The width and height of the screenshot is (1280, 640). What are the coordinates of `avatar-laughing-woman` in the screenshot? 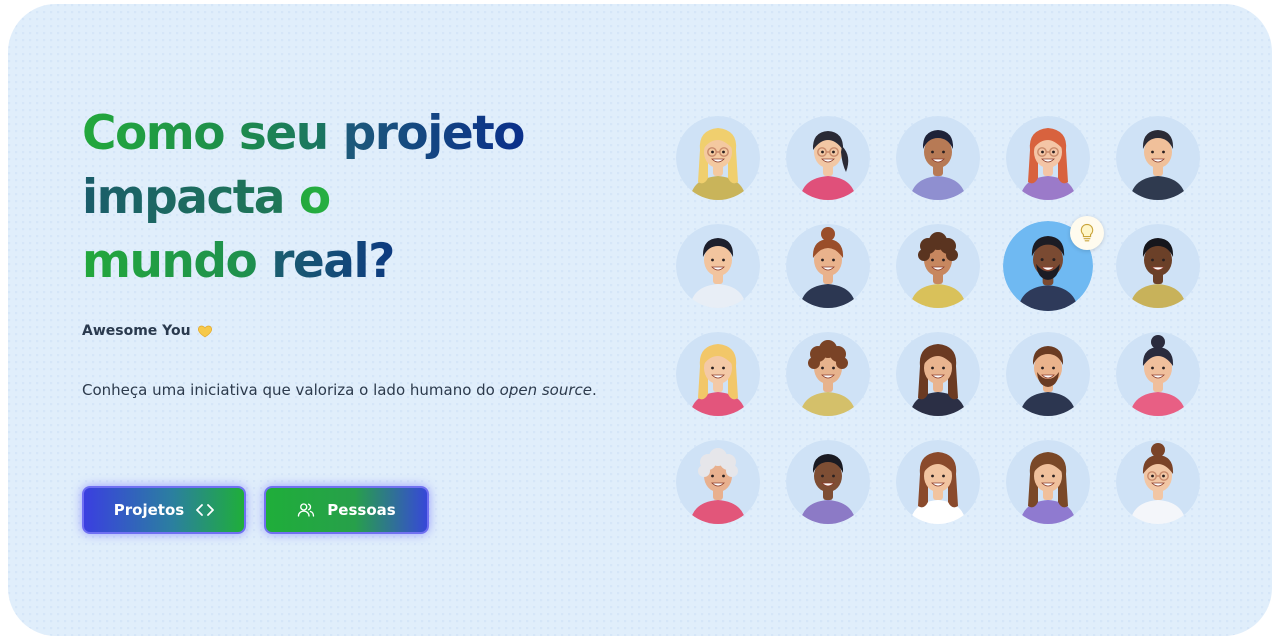 It's located at (938, 482).